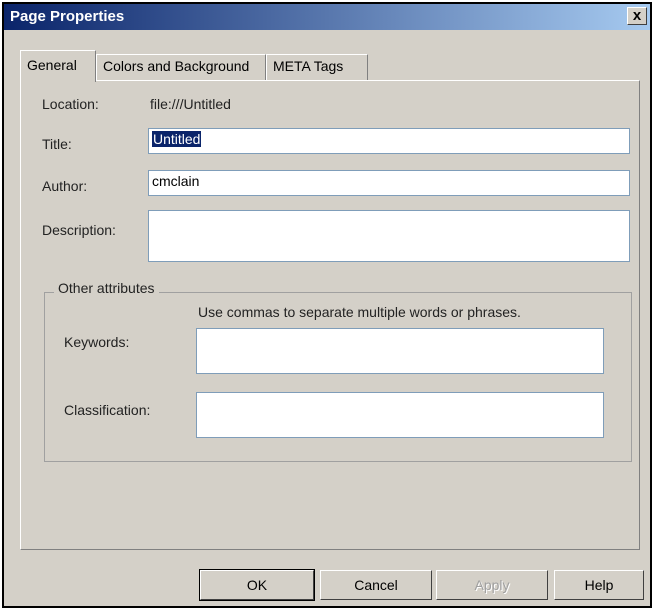 Image resolution: width=658 pixels, height=613 pixels. What do you see at coordinates (52, 65) in the screenshot?
I see `tab-general-label: General` at bounding box center [52, 65].